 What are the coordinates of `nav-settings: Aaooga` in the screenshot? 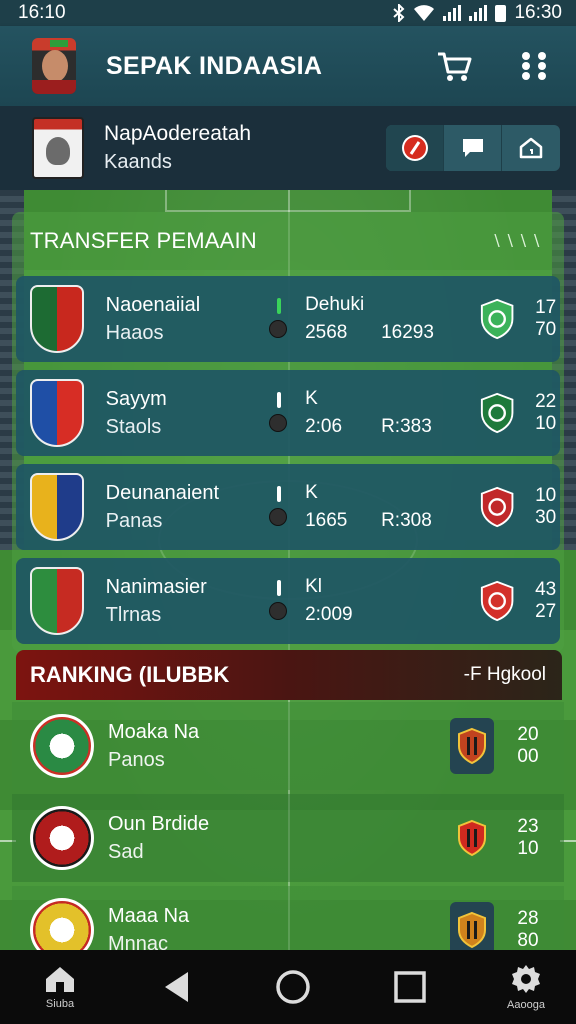 It's located at (526, 987).